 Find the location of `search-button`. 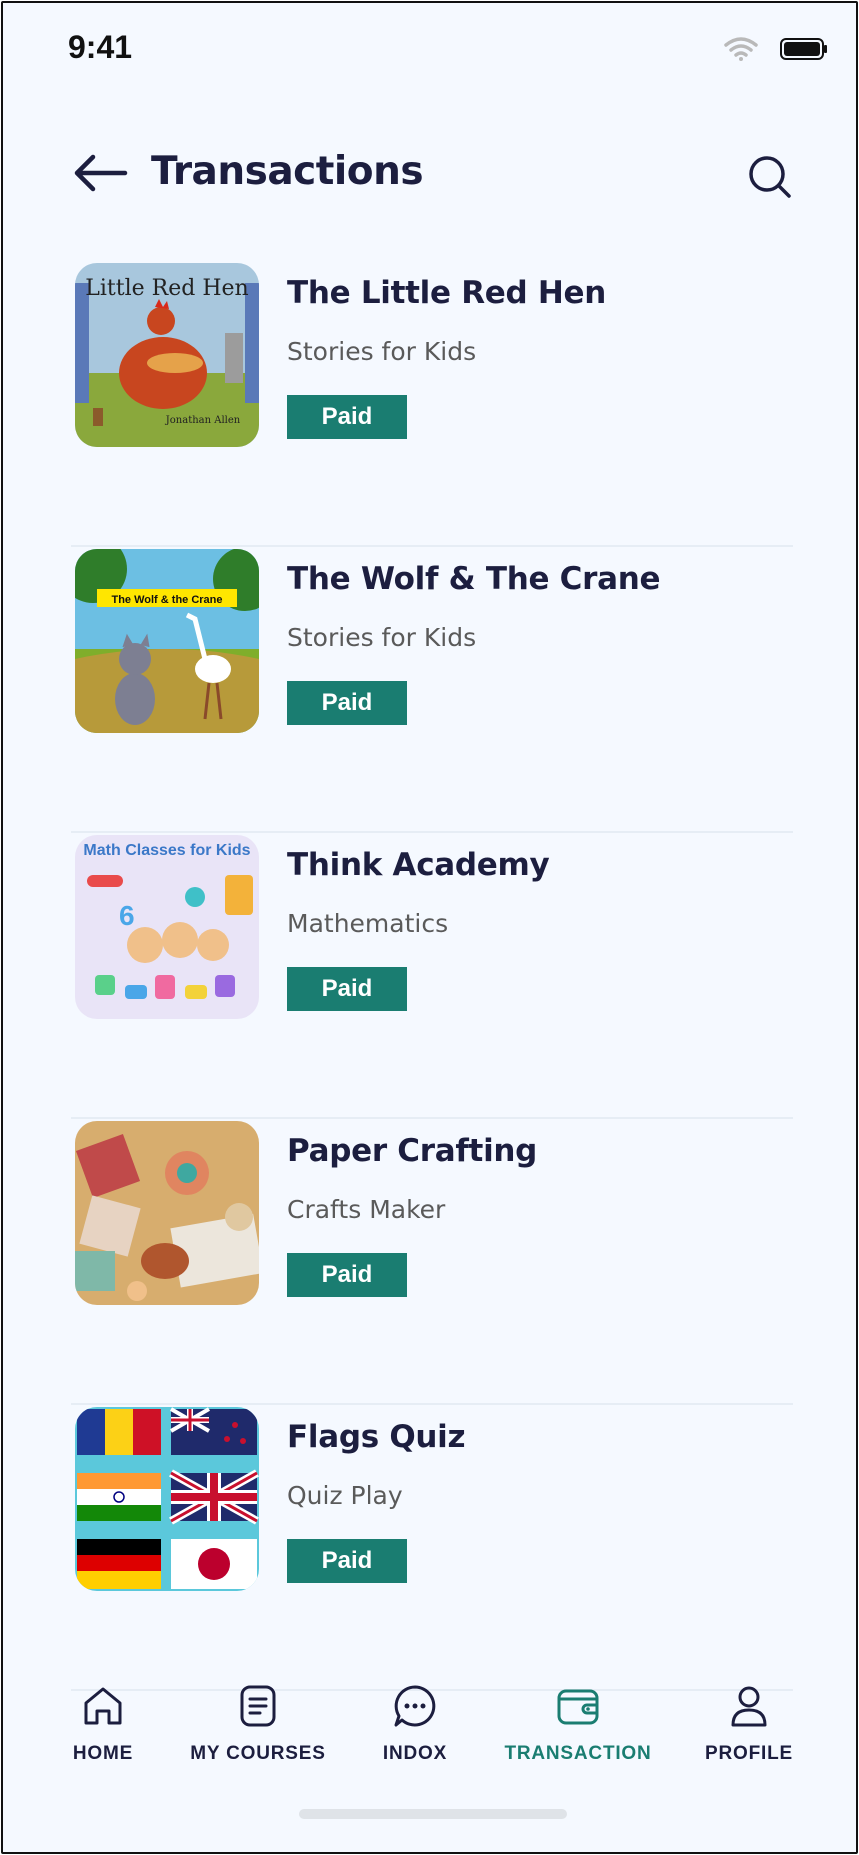

search-button is located at coordinates (770, 177).